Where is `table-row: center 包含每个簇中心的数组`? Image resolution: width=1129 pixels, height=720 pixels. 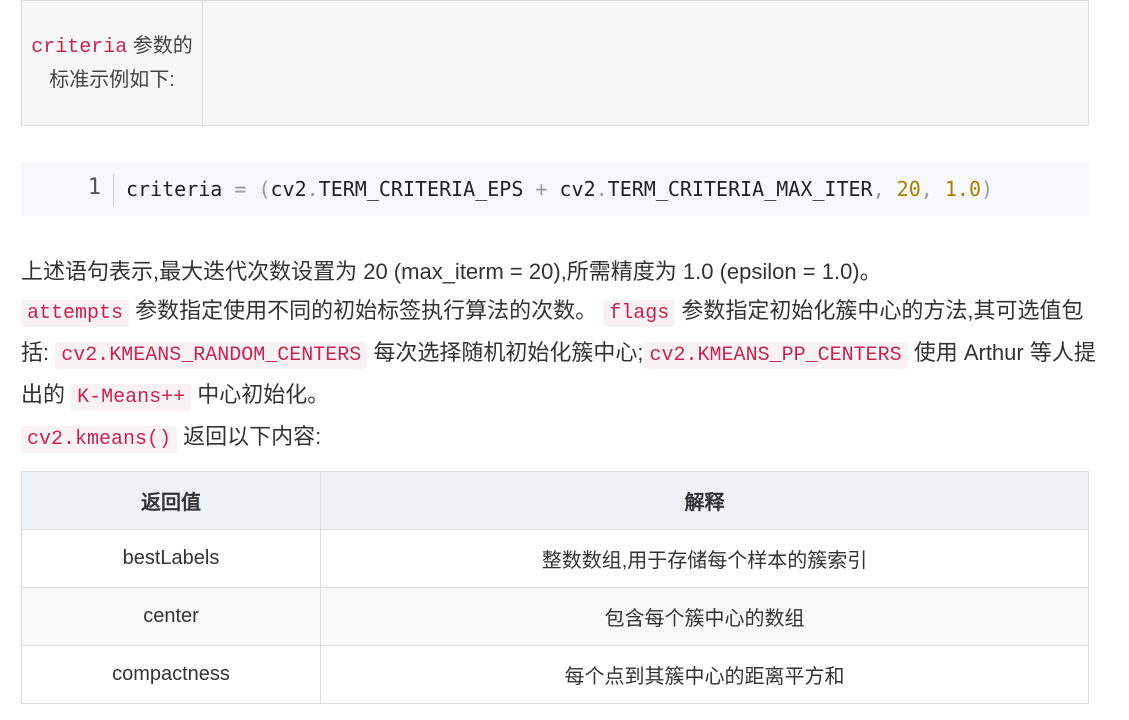
table-row: center 包含每个簇中心的数组 is located at coordinates (555, 616).